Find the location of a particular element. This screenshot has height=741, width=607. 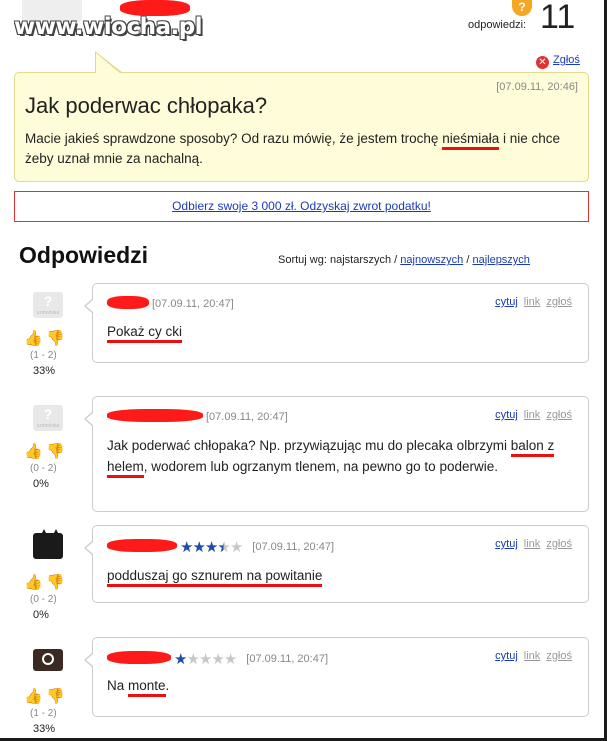

close-circle-icon: ✕ is located at coordinates (542, 62).